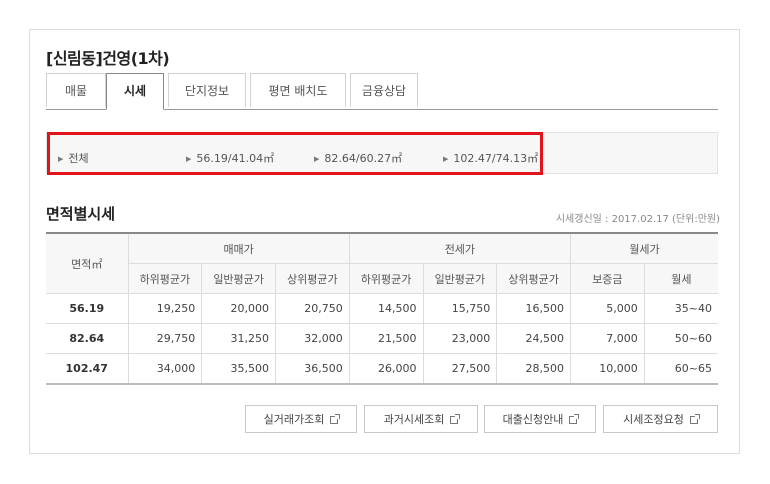 The width and height of the screenshot is (770, 484). I want to click on price-cell: 35~40, so click(680, 308).